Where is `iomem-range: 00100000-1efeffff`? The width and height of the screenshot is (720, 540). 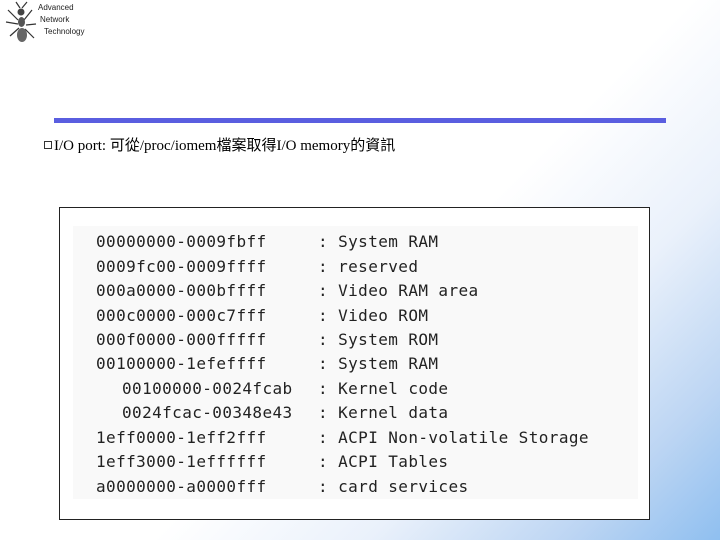
iomem-range: 00100000-1efeffff is located at coordinates (181, 363).